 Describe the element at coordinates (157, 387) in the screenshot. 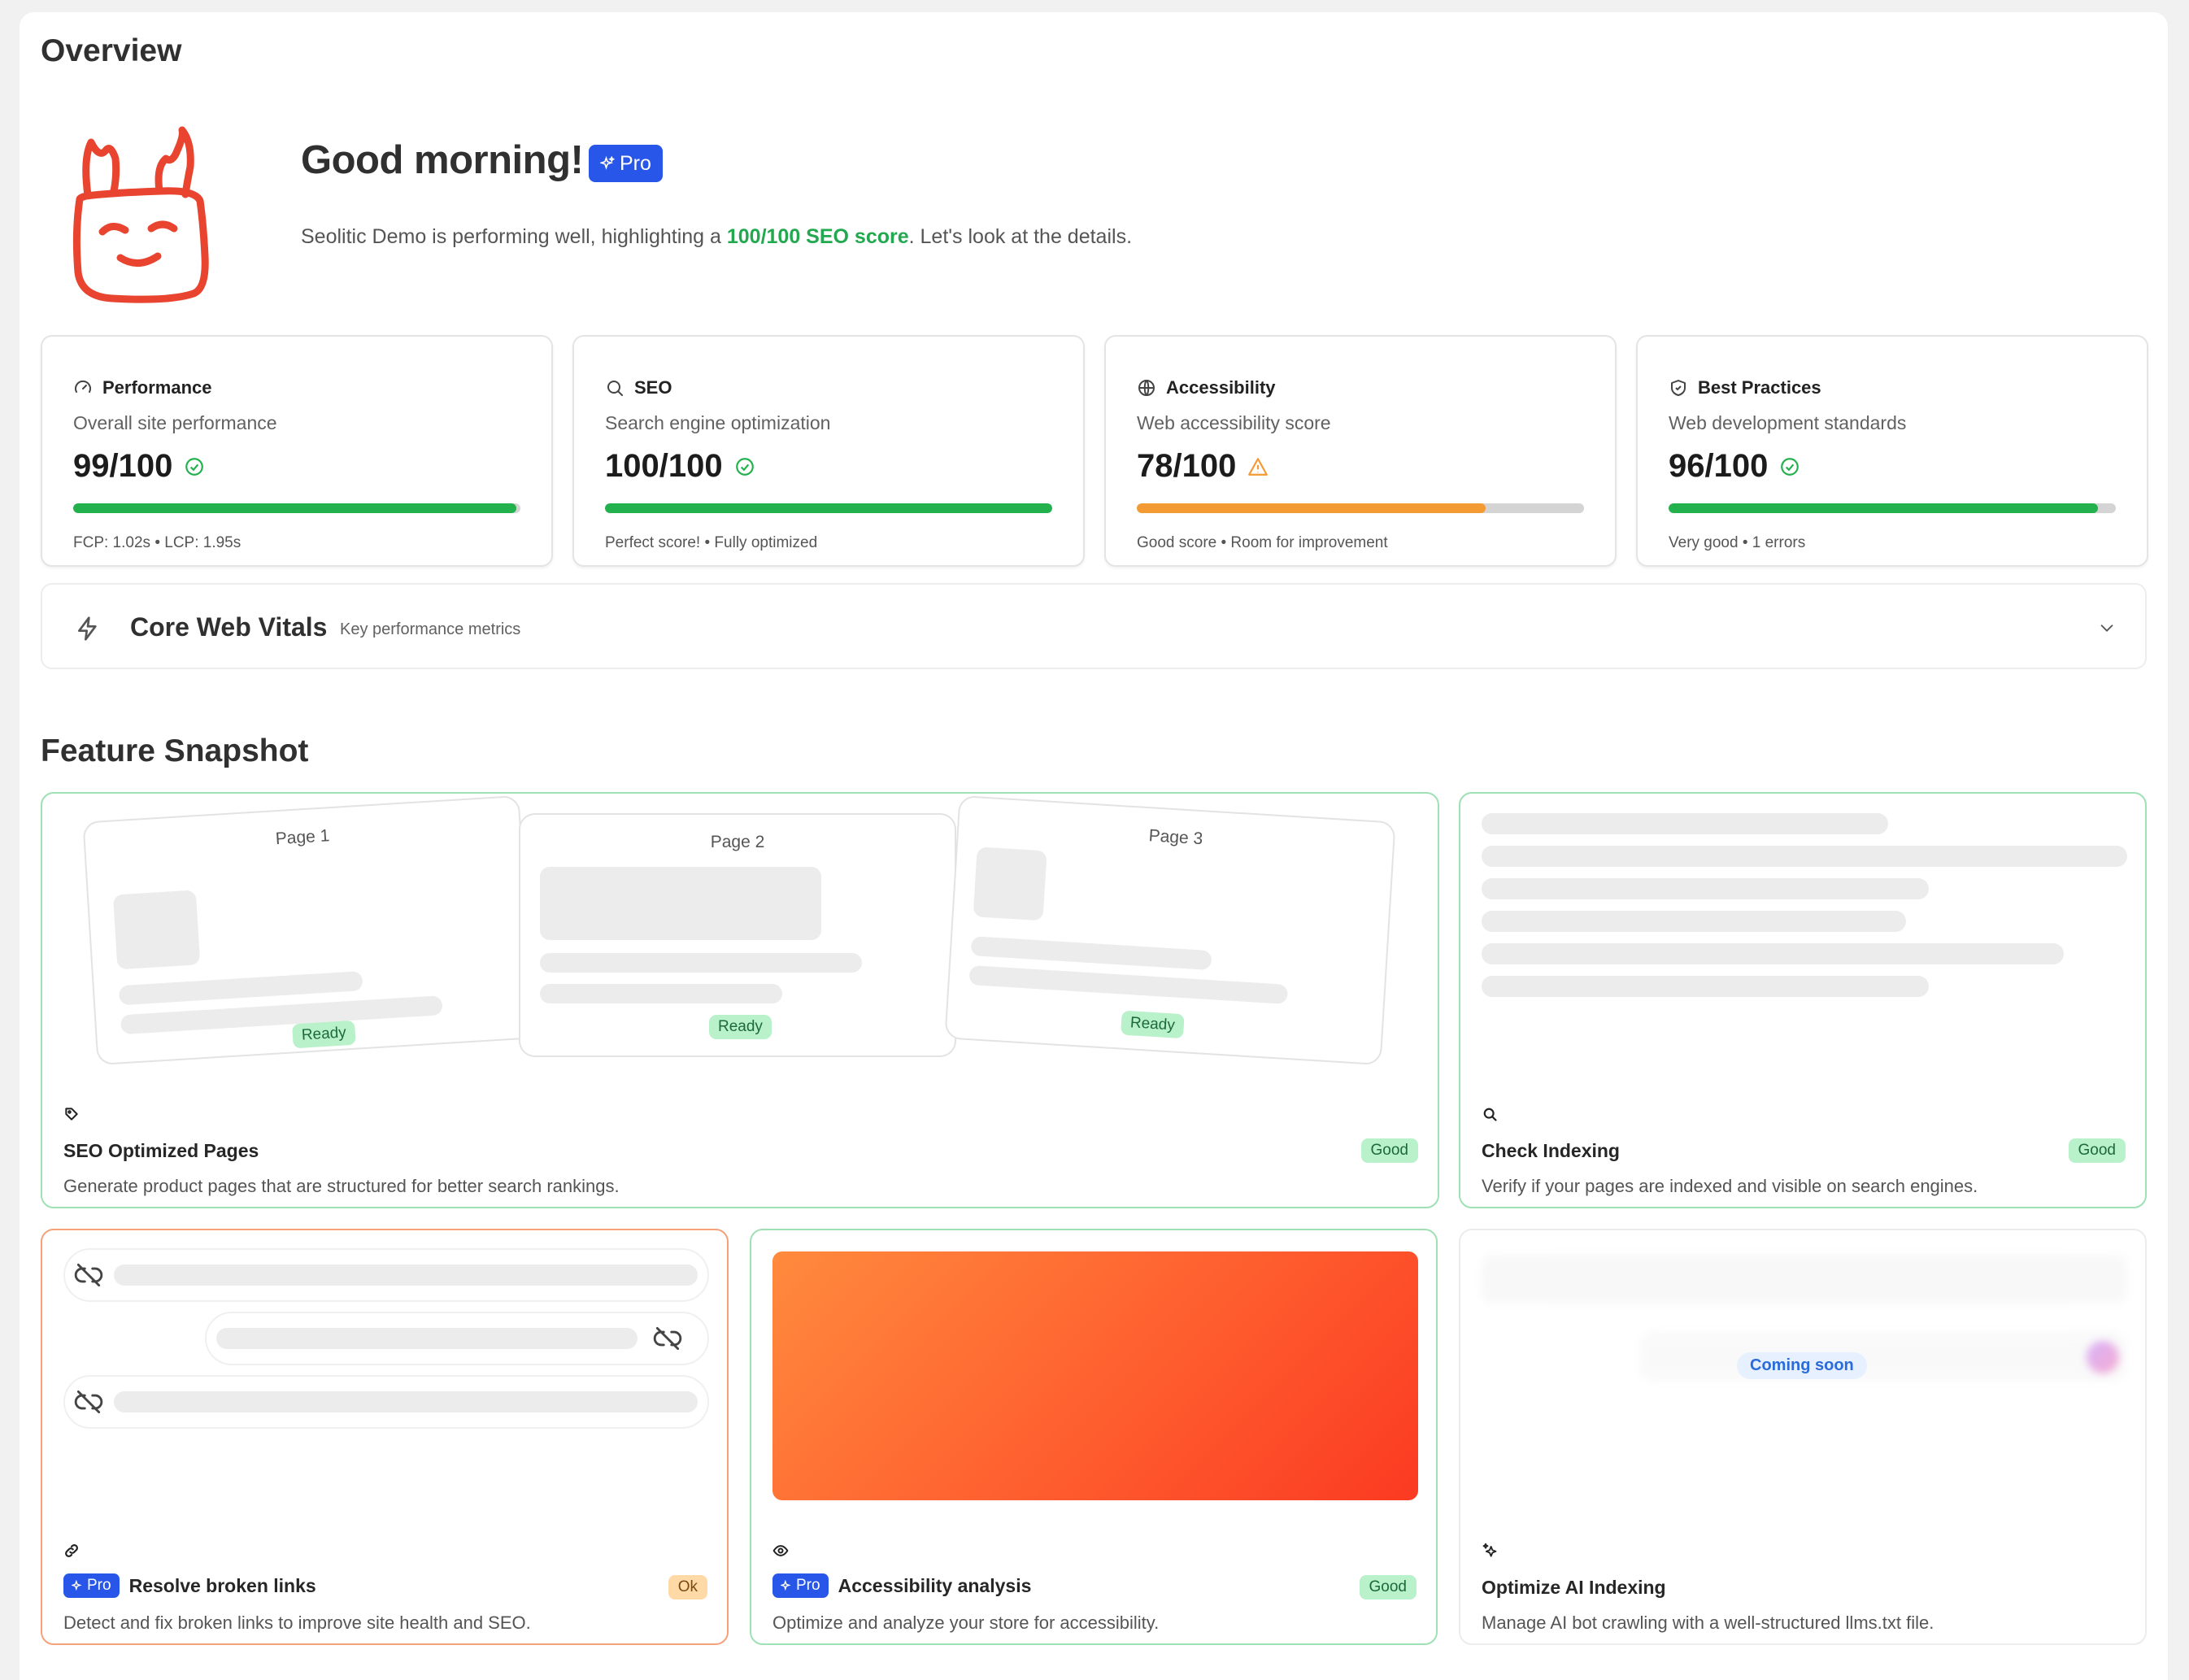

I see `card-title: Performance` at that location.